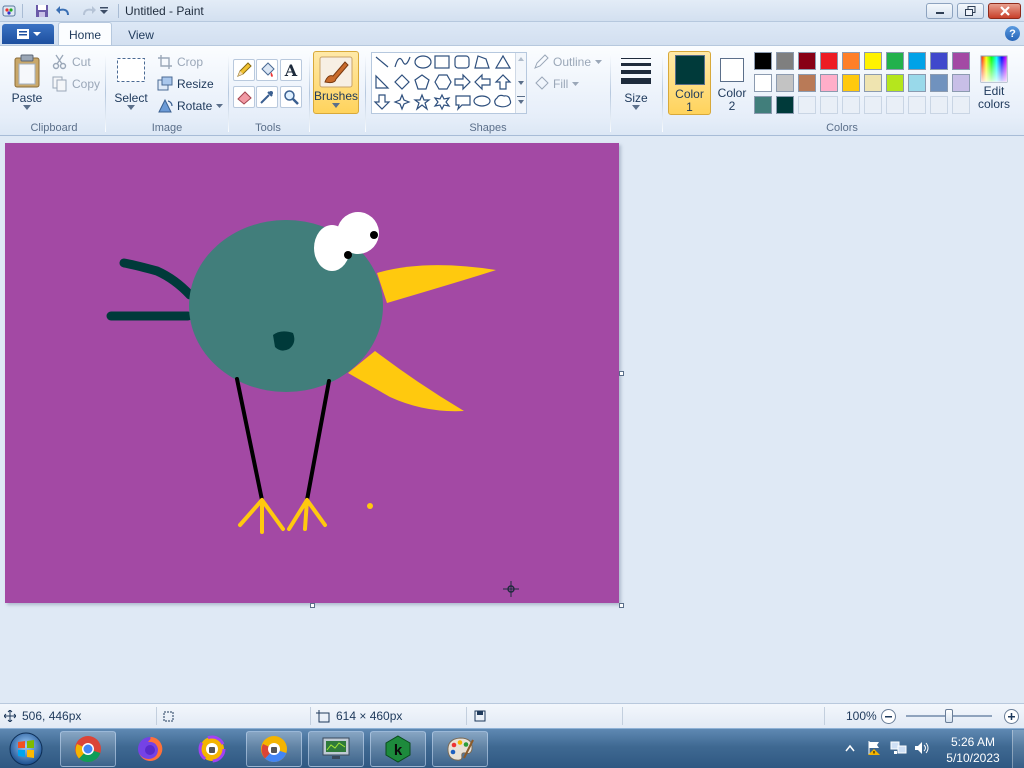 Image resolution: width=1024 pixels, height=768 pixels. Describe the element at coordinates (150, 749) in the screenshot. I see `taskbar-firefox` at that location.